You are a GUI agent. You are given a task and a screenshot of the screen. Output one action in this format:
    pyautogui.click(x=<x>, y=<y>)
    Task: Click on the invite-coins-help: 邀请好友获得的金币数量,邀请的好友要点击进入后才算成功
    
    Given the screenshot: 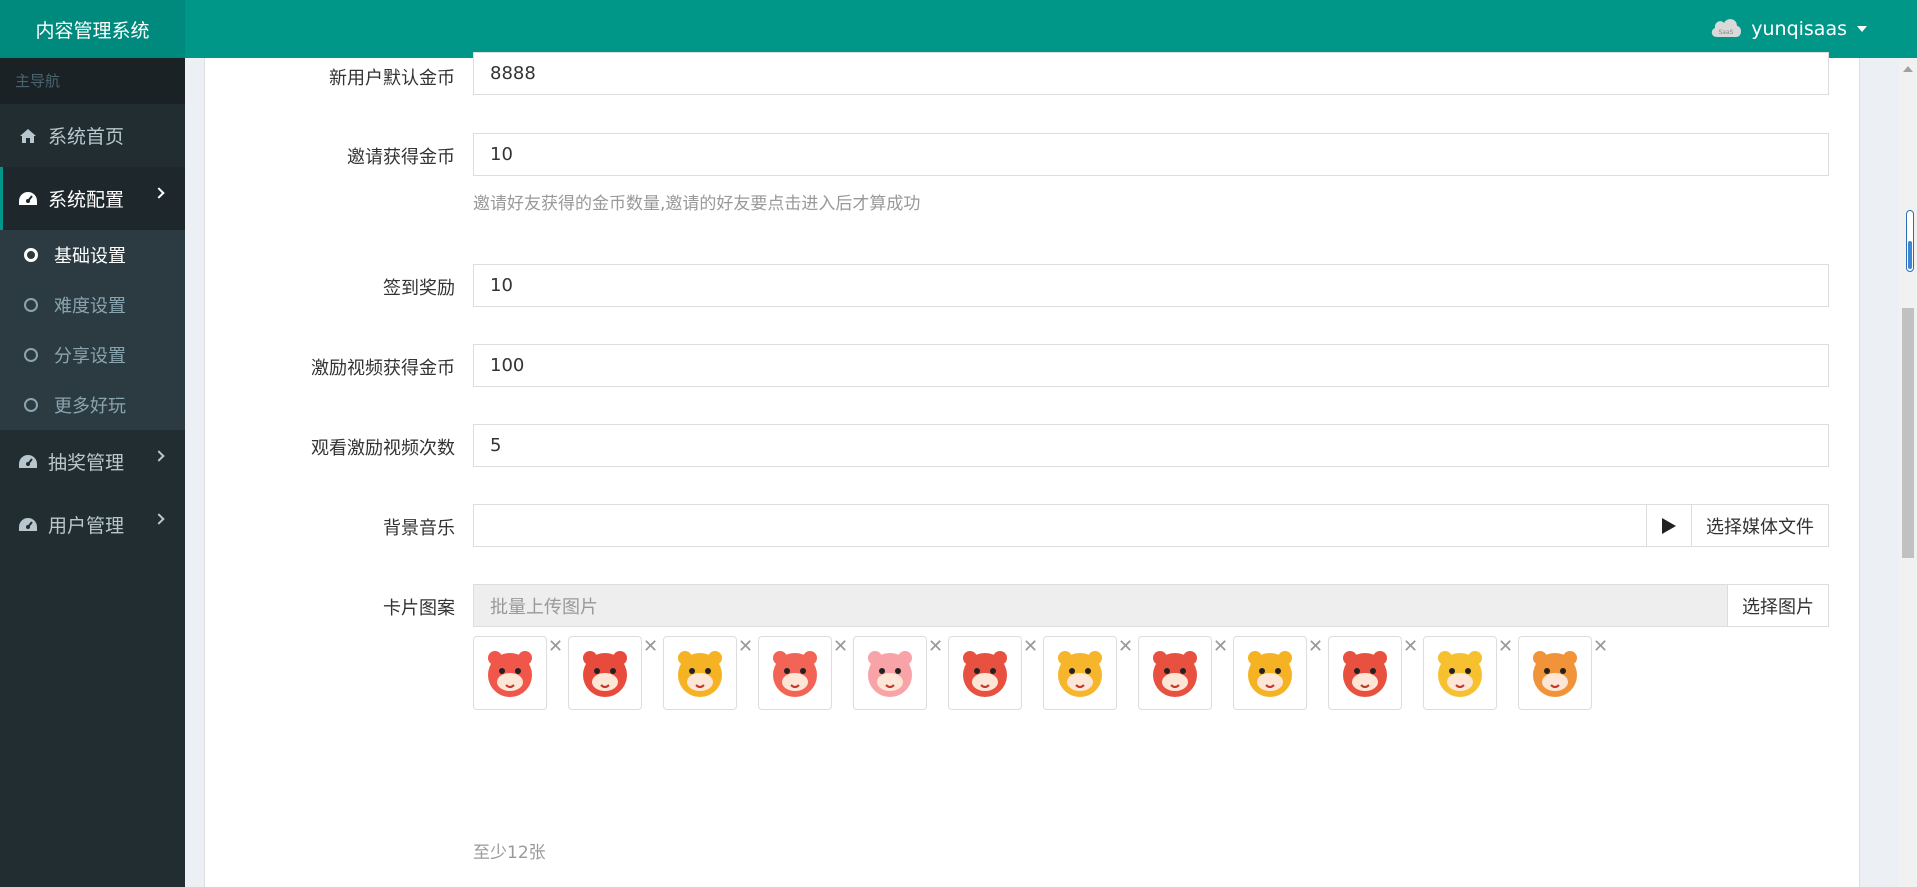 What is the action you would take?
    pyautogui.click(x=697, y=204)
    